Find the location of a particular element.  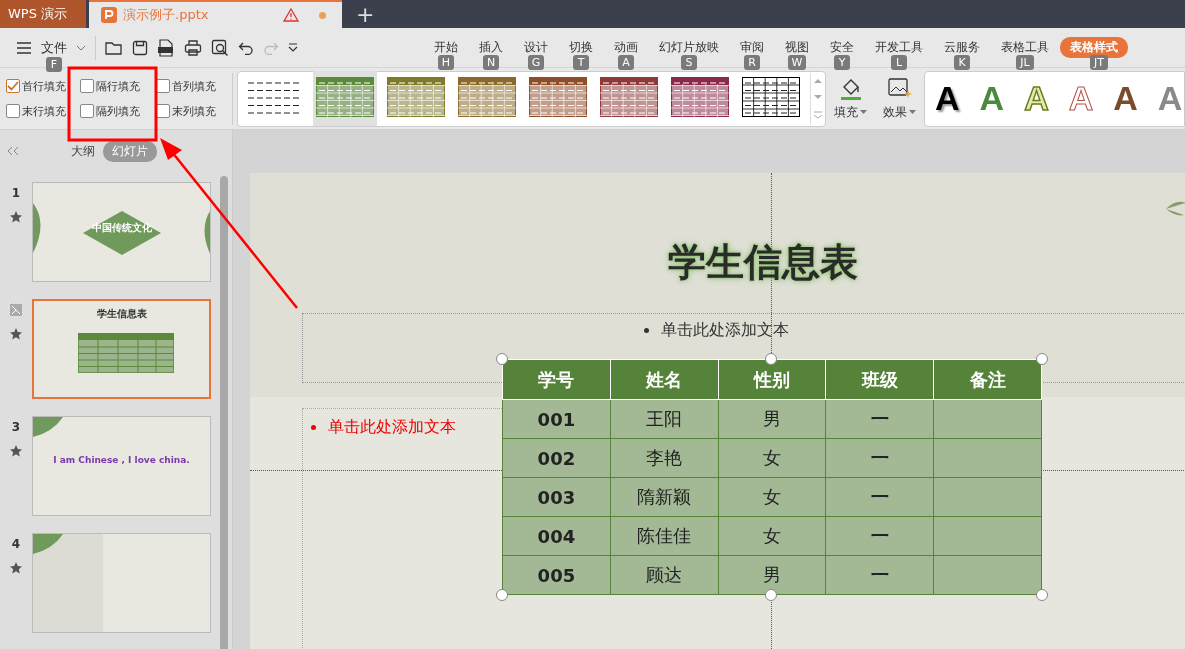

collapse-icon is located at coordinates (13, 151).